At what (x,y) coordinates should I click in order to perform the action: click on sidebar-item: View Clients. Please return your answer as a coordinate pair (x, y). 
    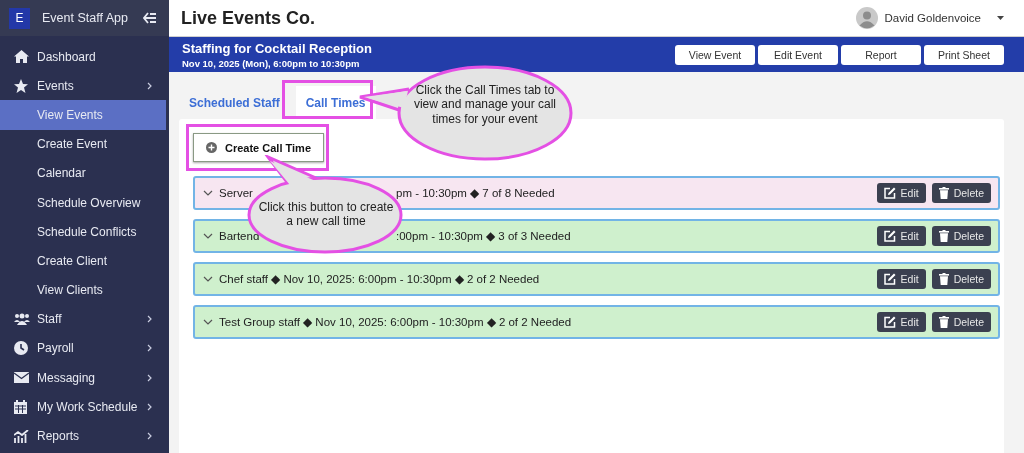
    Looking at the image, I should click on (83, 290).